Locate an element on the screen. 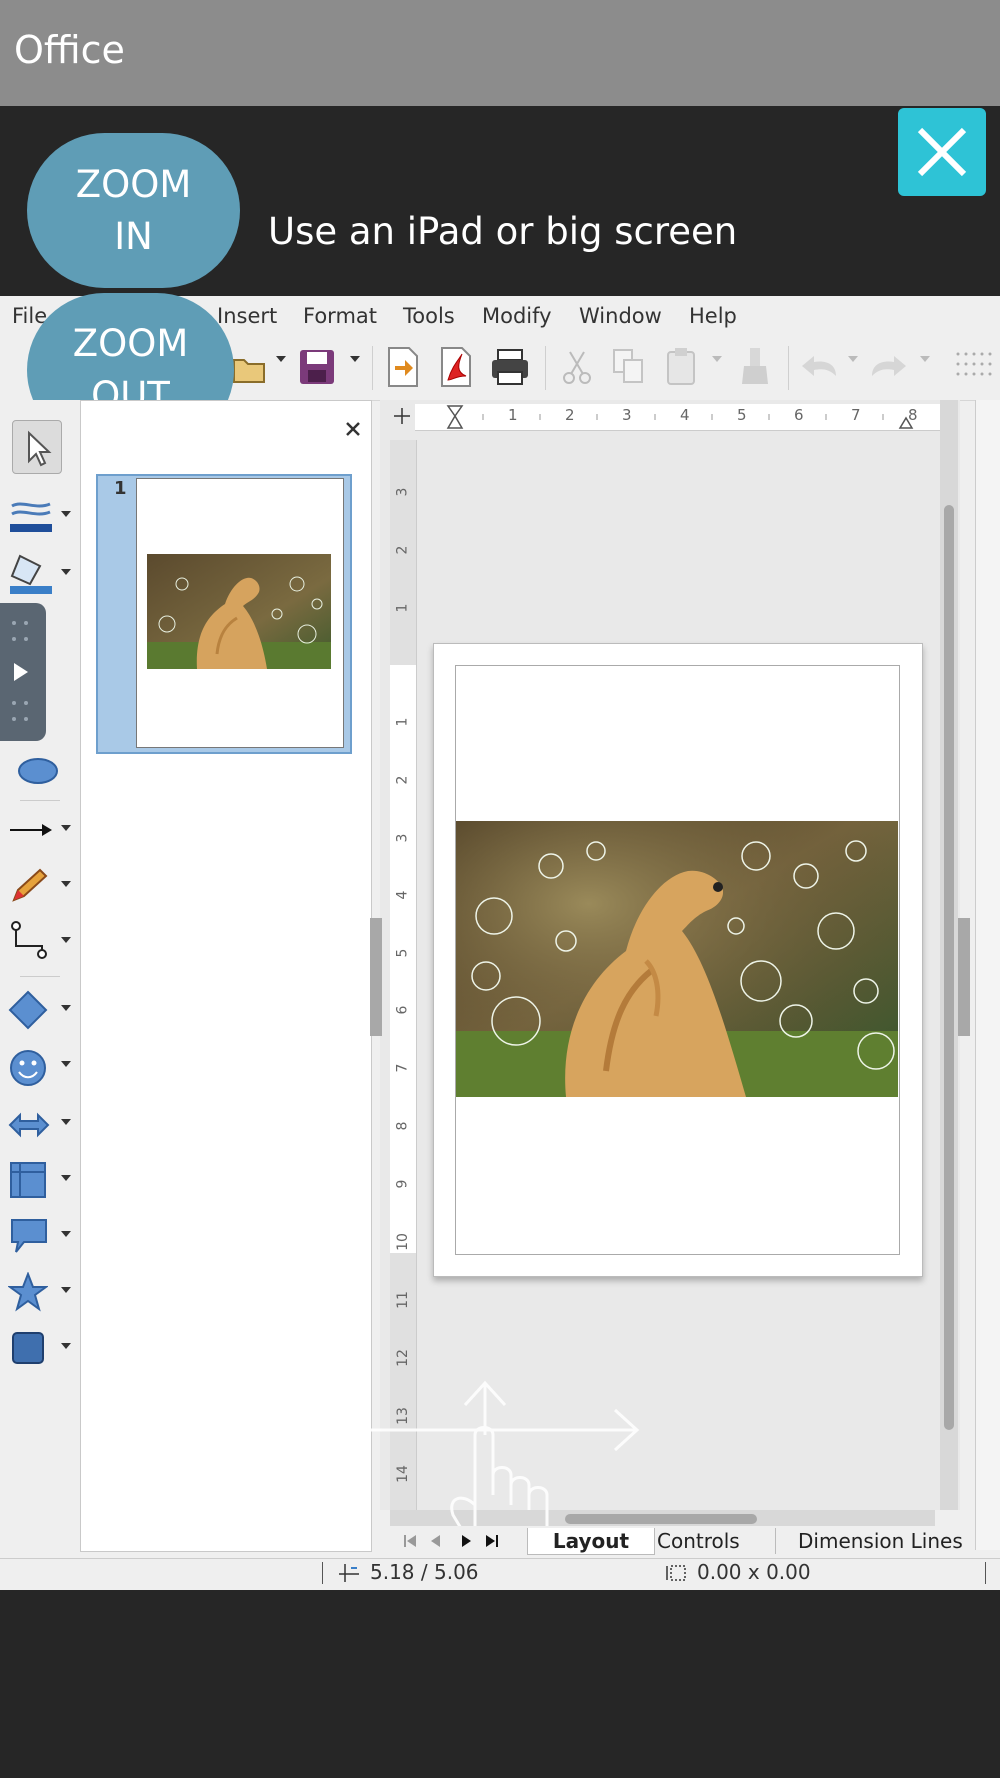  ellipse-icon is located at coordinates (38, 771).